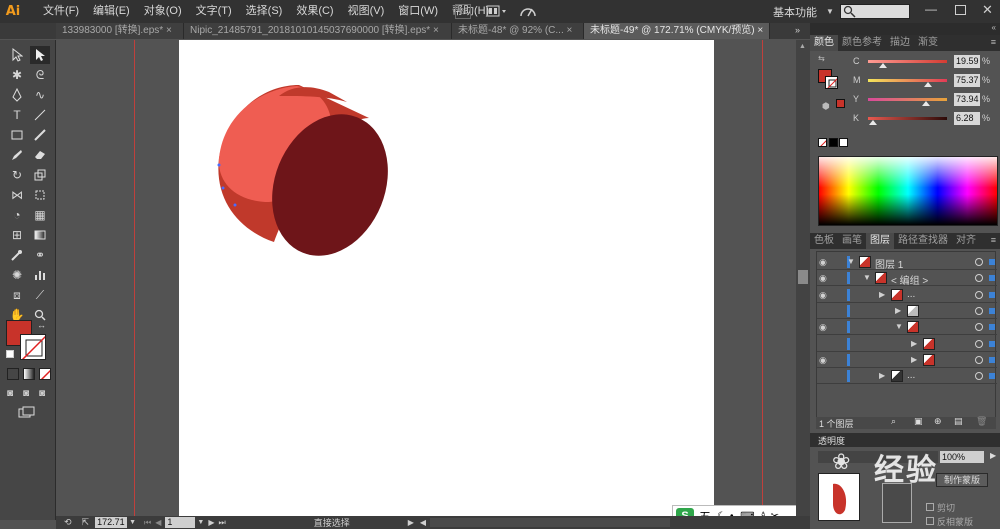 Image resolution: width=1000 pixels, height=529 pixels. What do you see at coordinates (867, 277) in the screenshot?
I see `expand-triangle-icon: ▼` at bounding box center [867, 277].